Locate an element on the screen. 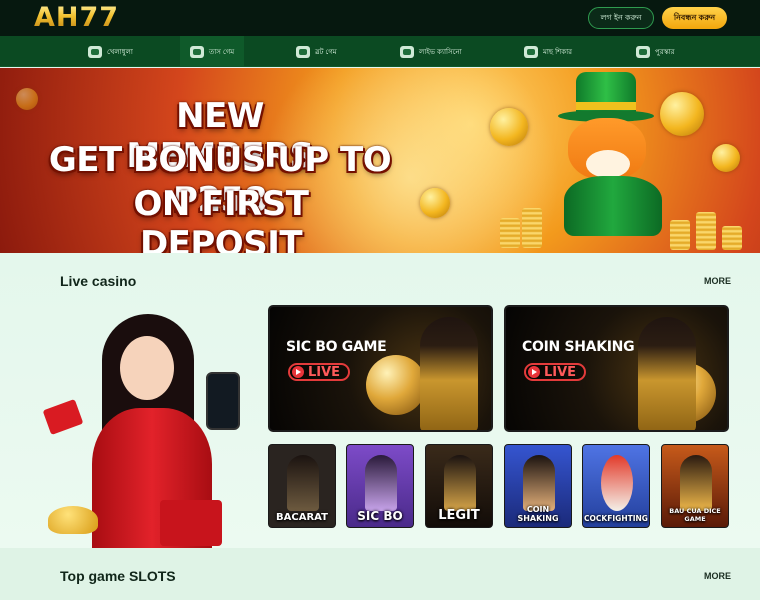 This screenshot has width=760, height=600. register-button: নিবন্ধন করুন is located at coordinates (694, 18).